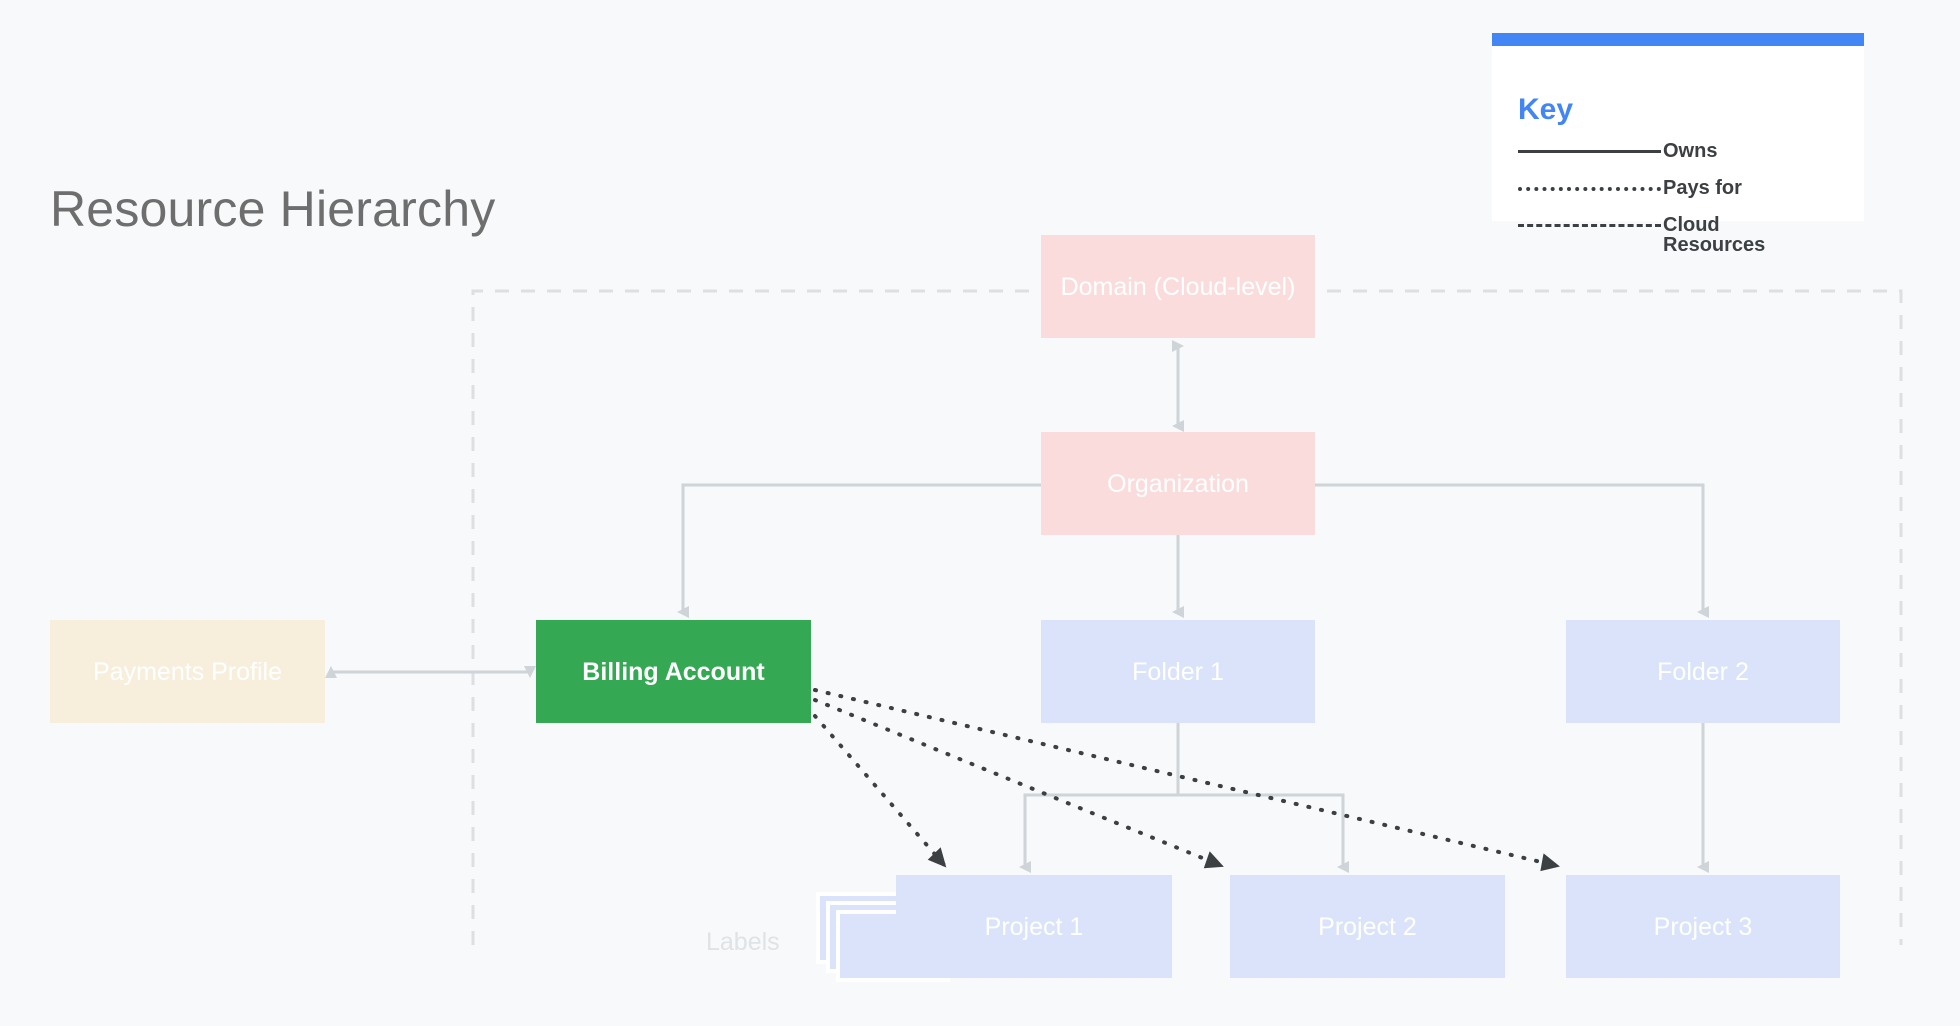 Image resolution: width=1960 pixels, height=1026 pixels. Describe the element at coordinates (1590, 227) in the screenshot. I see `dashed-line-icon` at that location.